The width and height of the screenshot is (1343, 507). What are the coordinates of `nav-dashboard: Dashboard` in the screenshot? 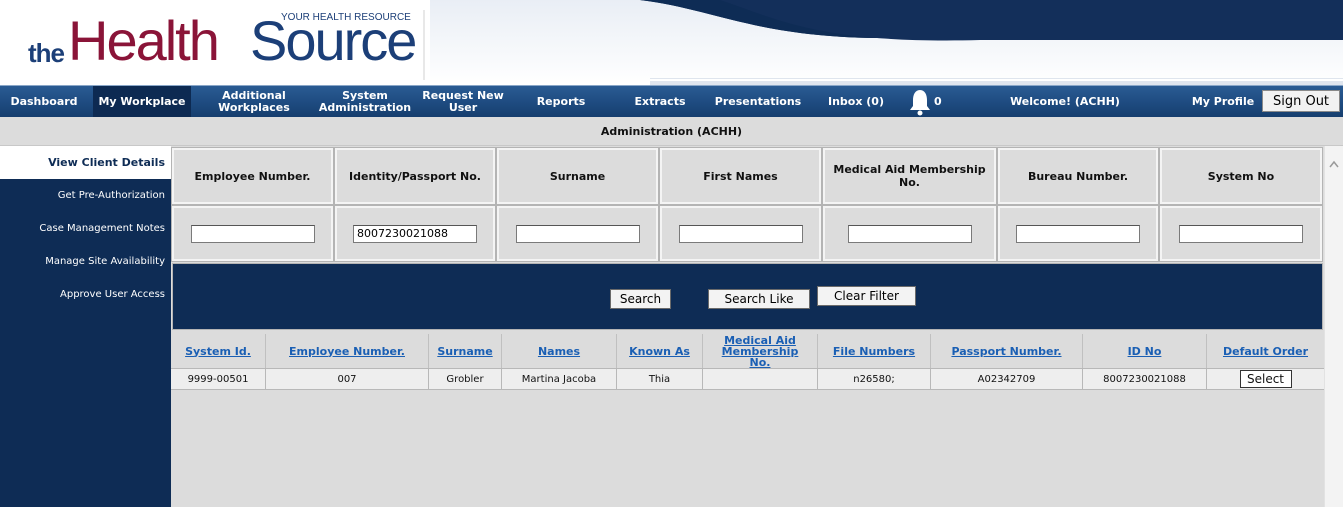 It's located at (44, 101).